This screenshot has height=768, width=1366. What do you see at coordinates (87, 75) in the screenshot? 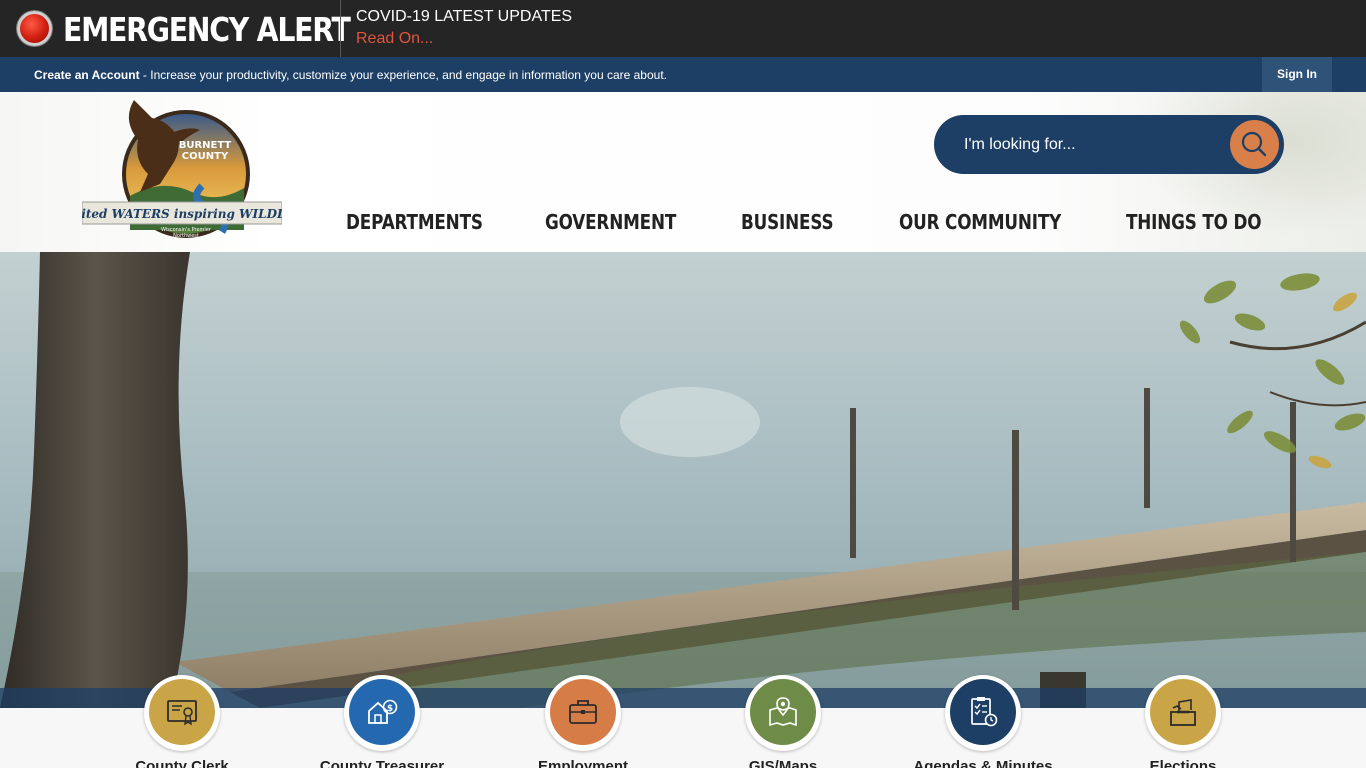
I see `create-account-link: Create an Account` at bounding box center [87, 75].